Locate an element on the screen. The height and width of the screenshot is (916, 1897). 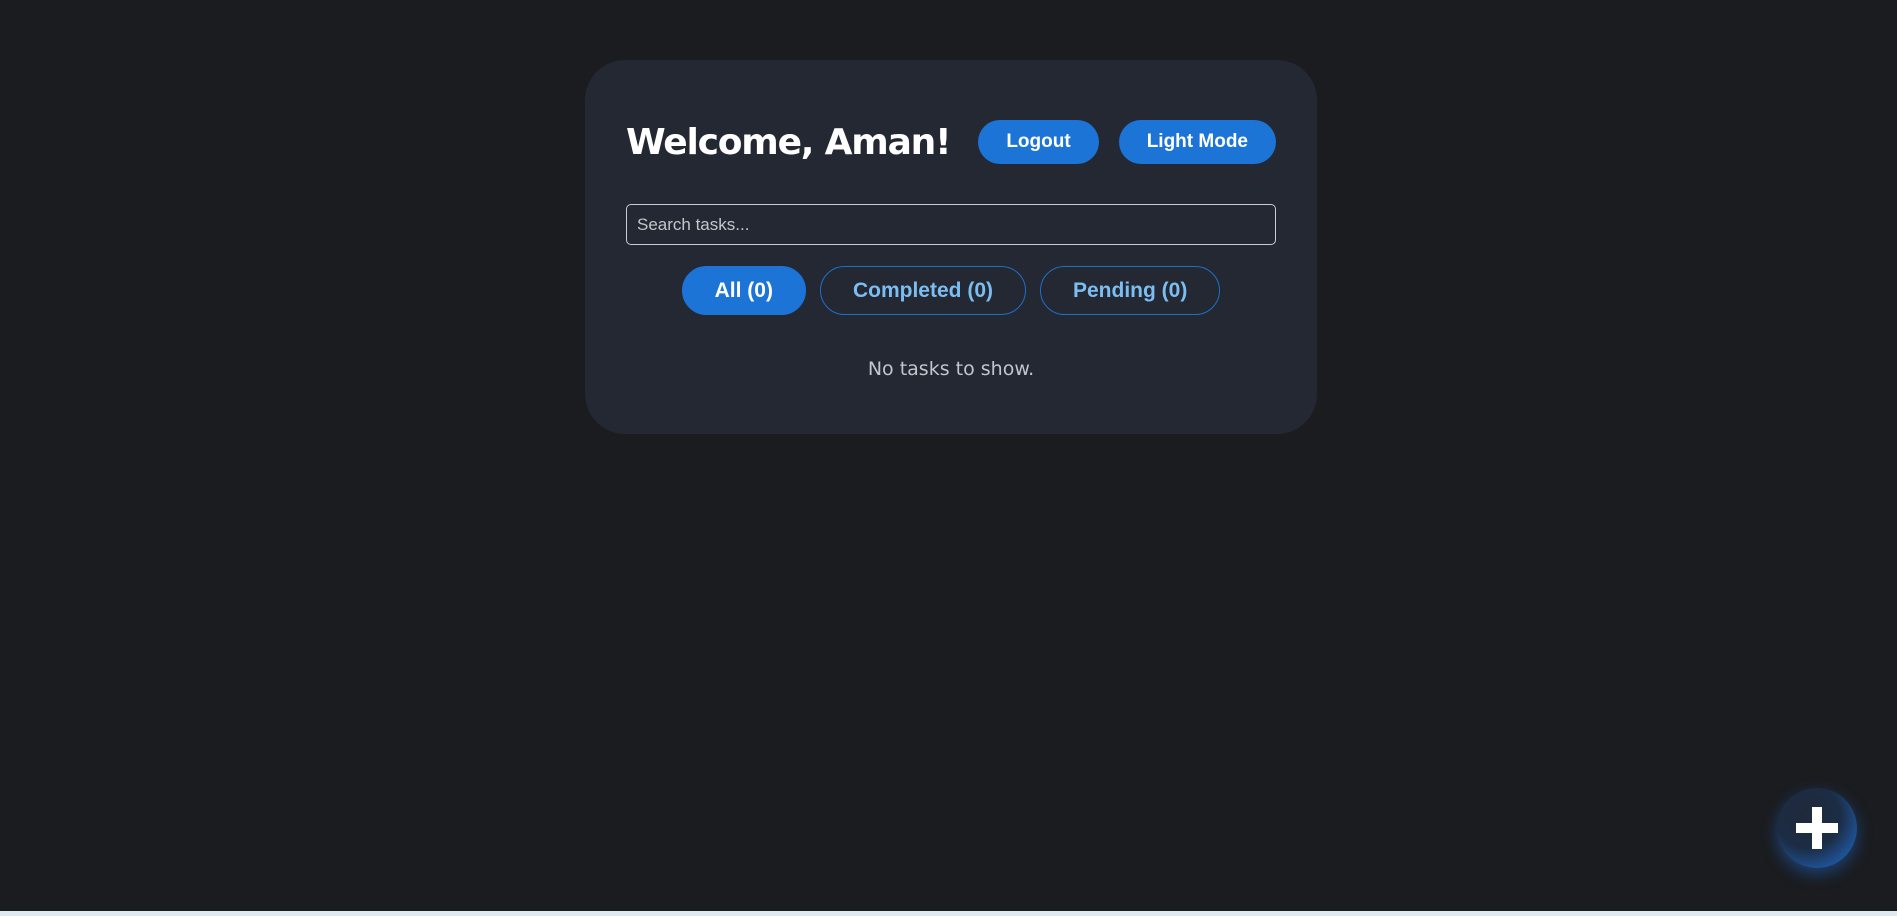
logout-button: Logout is located at coordinates (1038, 142).